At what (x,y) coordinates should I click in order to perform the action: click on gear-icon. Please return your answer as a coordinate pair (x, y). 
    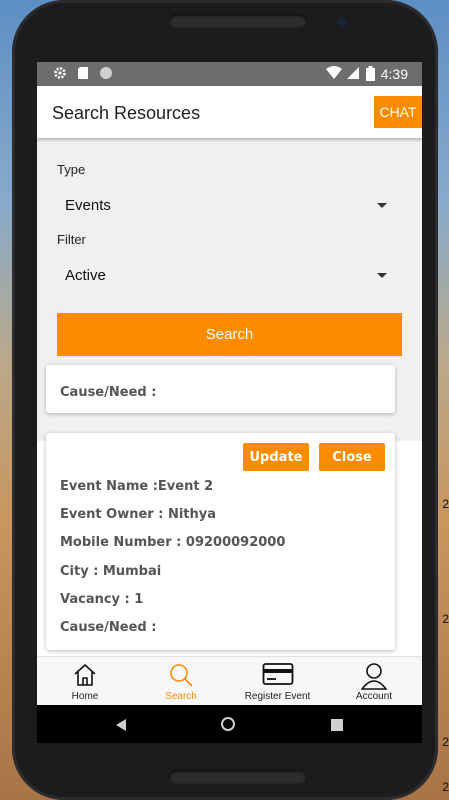
    Looking at the image, I should click on (60, 74).